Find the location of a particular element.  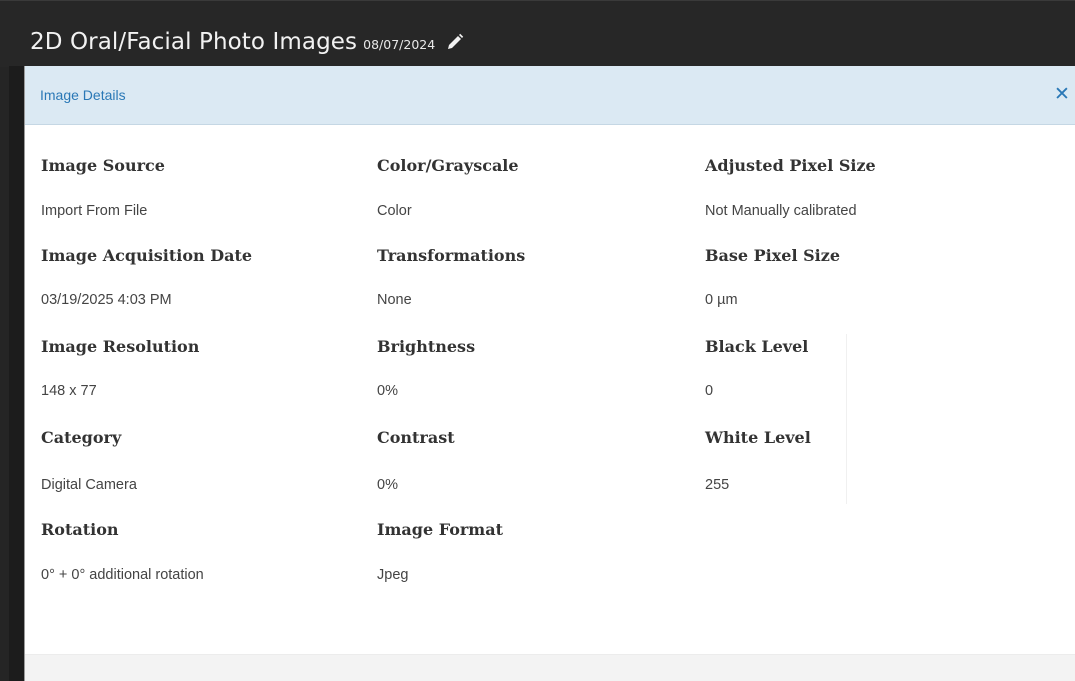

color-grayscale-value: Color is located at coordinates (394, 211).